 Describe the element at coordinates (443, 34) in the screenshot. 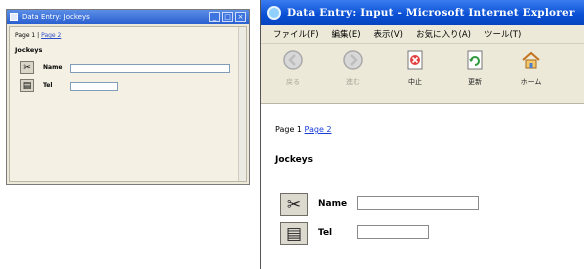

I see `menu-favorites: お気に入り(A)` at that location.